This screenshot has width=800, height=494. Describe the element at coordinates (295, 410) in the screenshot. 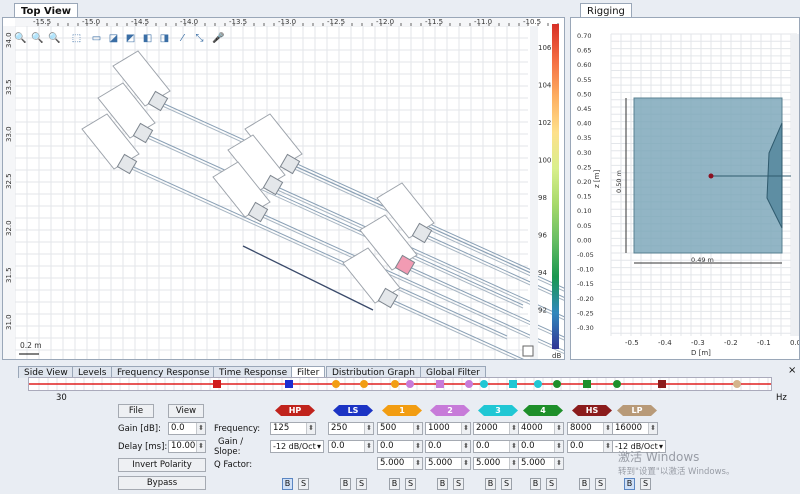

I see `band-hp-tab: HP` at that location.